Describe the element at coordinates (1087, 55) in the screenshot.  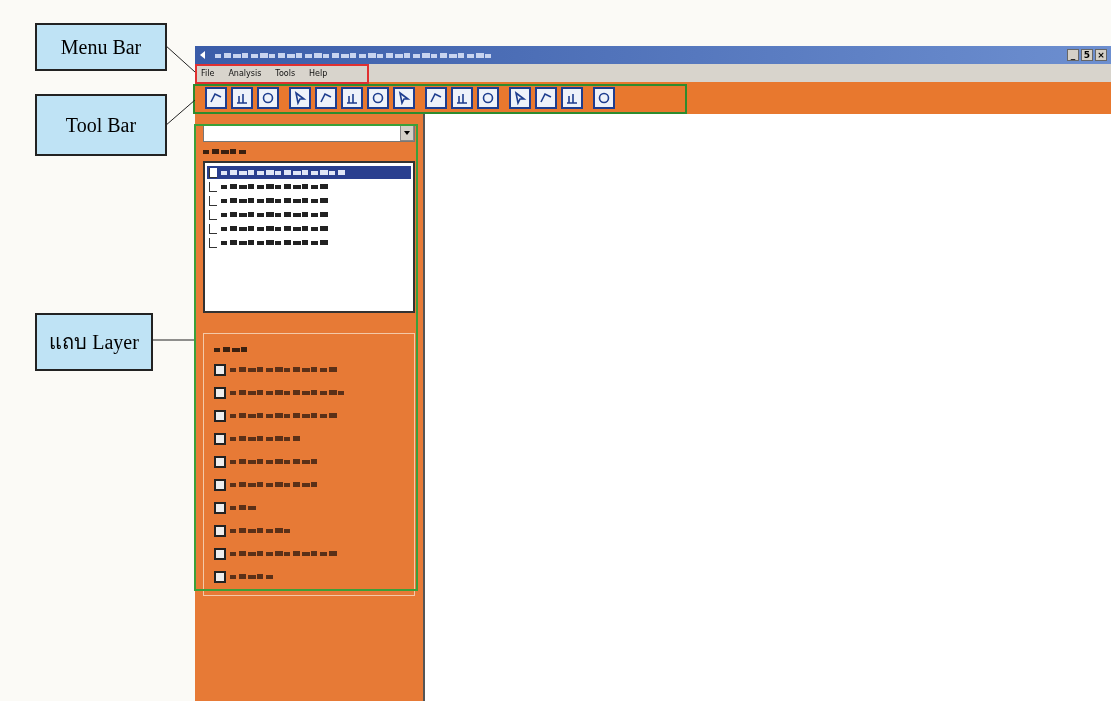
I see `window-control-button: 5` at that location.